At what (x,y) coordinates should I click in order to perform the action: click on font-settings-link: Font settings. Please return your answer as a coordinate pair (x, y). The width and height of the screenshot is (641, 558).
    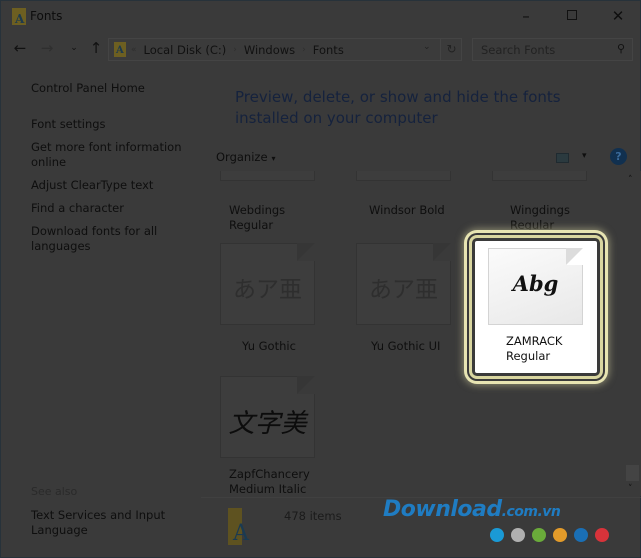
    Looking at the image, I should click on (111, 124).